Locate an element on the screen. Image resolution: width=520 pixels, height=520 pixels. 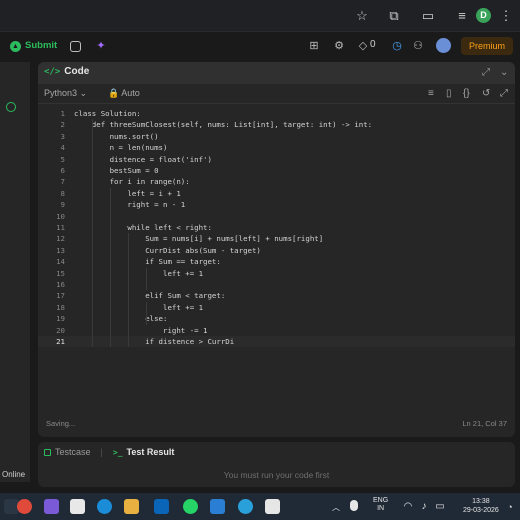
code-icon: </> is located at coordinates (52, 71).